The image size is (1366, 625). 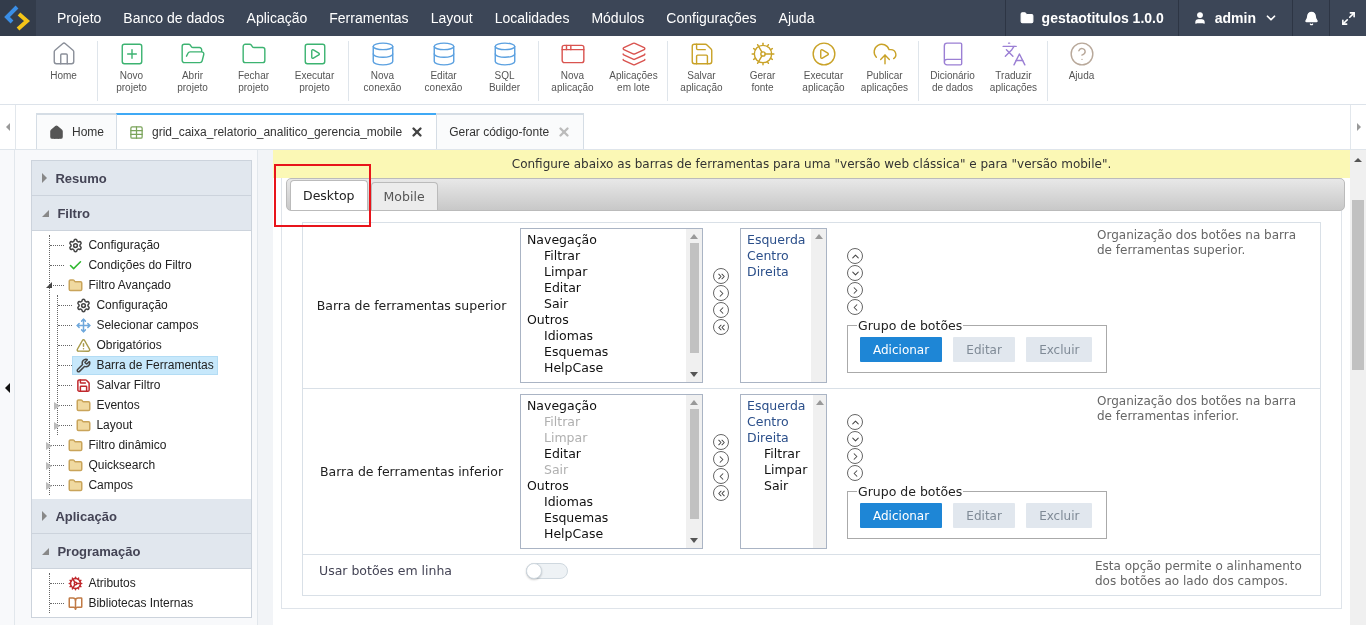 I want to click on toolbar-button: Nova aplicação, so click(x=572, y=71).